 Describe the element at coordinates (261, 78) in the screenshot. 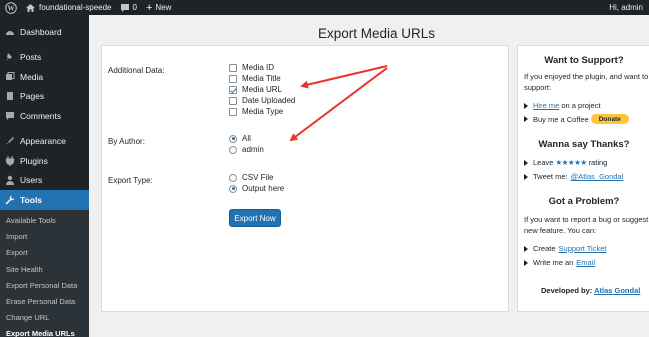

I see `option-label: Media Title` at that location.